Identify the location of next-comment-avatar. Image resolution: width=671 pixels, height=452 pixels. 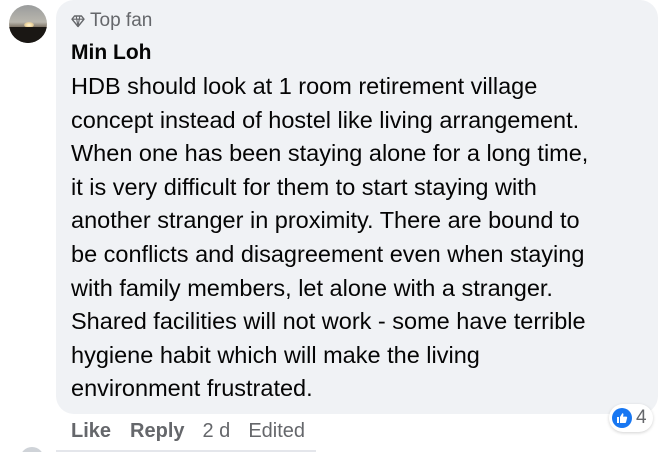
(32, 449).